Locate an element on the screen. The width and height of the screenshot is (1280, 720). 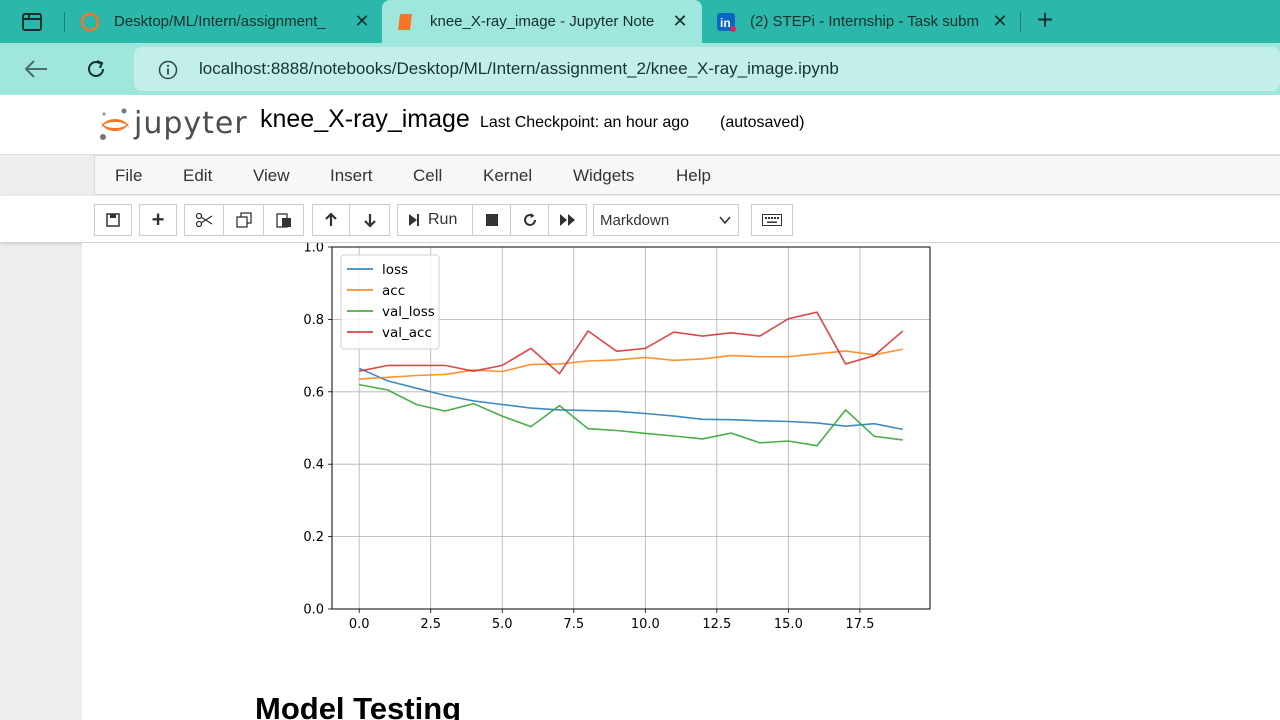
tab-actions-icon is located at coordinates (32, 22).